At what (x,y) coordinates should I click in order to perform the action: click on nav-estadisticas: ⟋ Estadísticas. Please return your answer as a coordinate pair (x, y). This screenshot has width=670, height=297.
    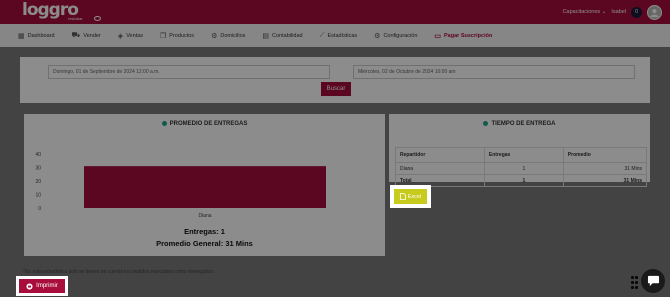
    Looking at the image, I should click on (339, 36).